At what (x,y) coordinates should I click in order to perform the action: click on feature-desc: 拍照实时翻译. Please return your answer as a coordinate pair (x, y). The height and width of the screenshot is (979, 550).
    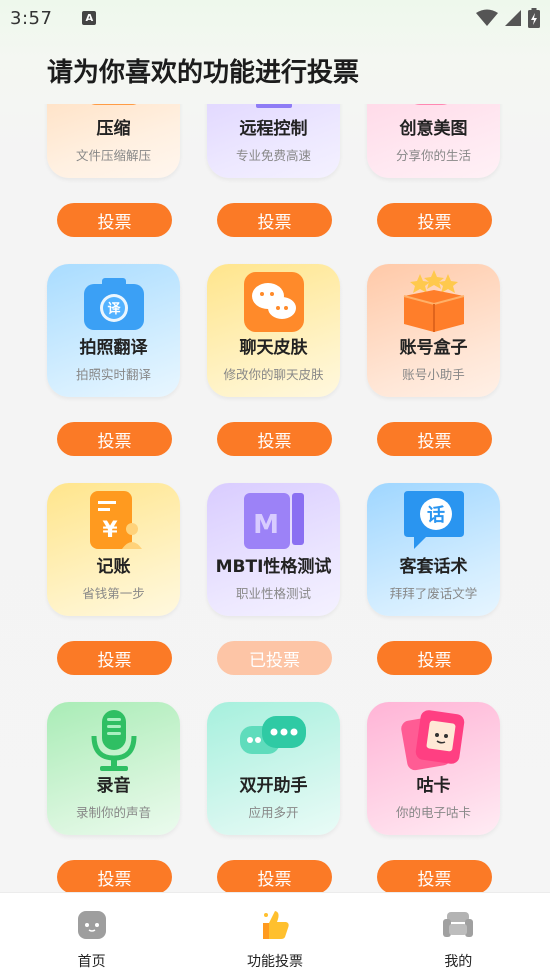
    Looking at the image, I should click on (113, 374).